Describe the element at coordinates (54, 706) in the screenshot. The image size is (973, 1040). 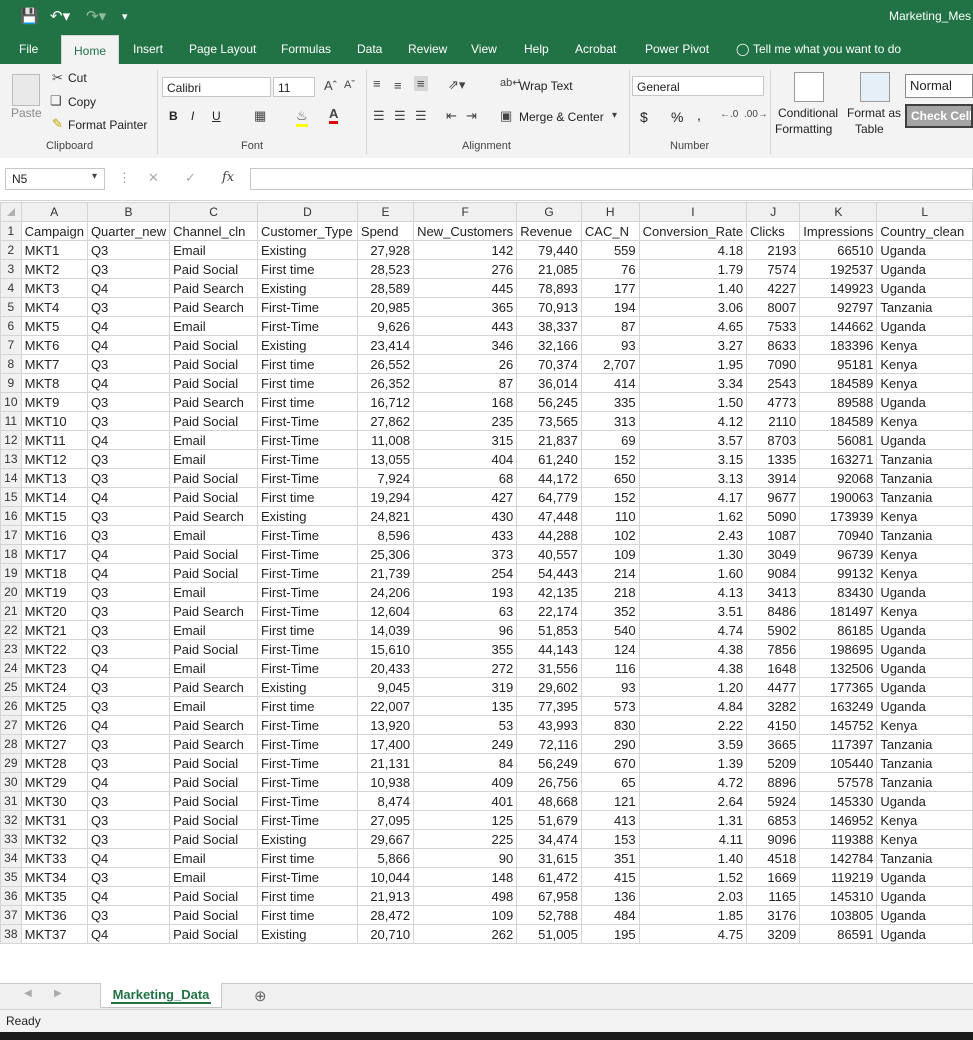
I see `cell: MKT25` at that location.